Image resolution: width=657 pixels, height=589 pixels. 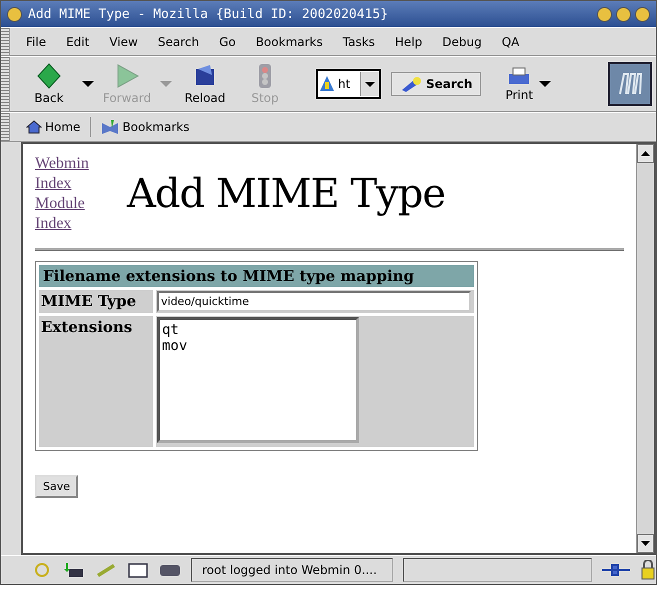 What do you see at coordinates (256, 276) in the screenshot?
I see `table-header: Filename extensions to MIME type mapping` at bounding box center [256, 276].